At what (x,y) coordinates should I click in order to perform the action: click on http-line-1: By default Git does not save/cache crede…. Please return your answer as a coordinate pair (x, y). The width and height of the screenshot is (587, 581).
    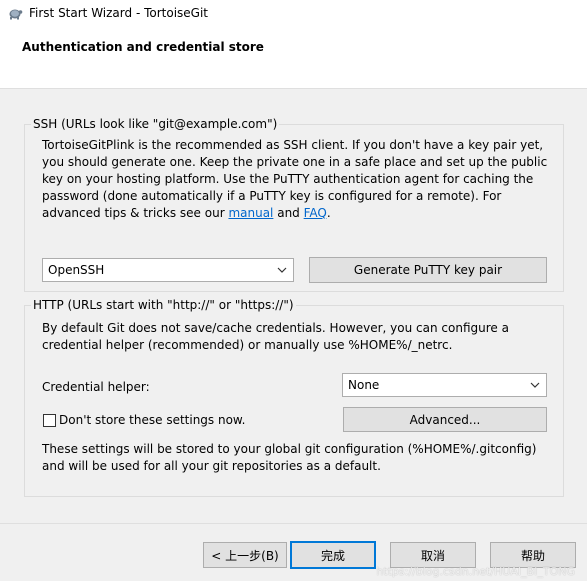
    Looking at the image, I should click on (275, 328).